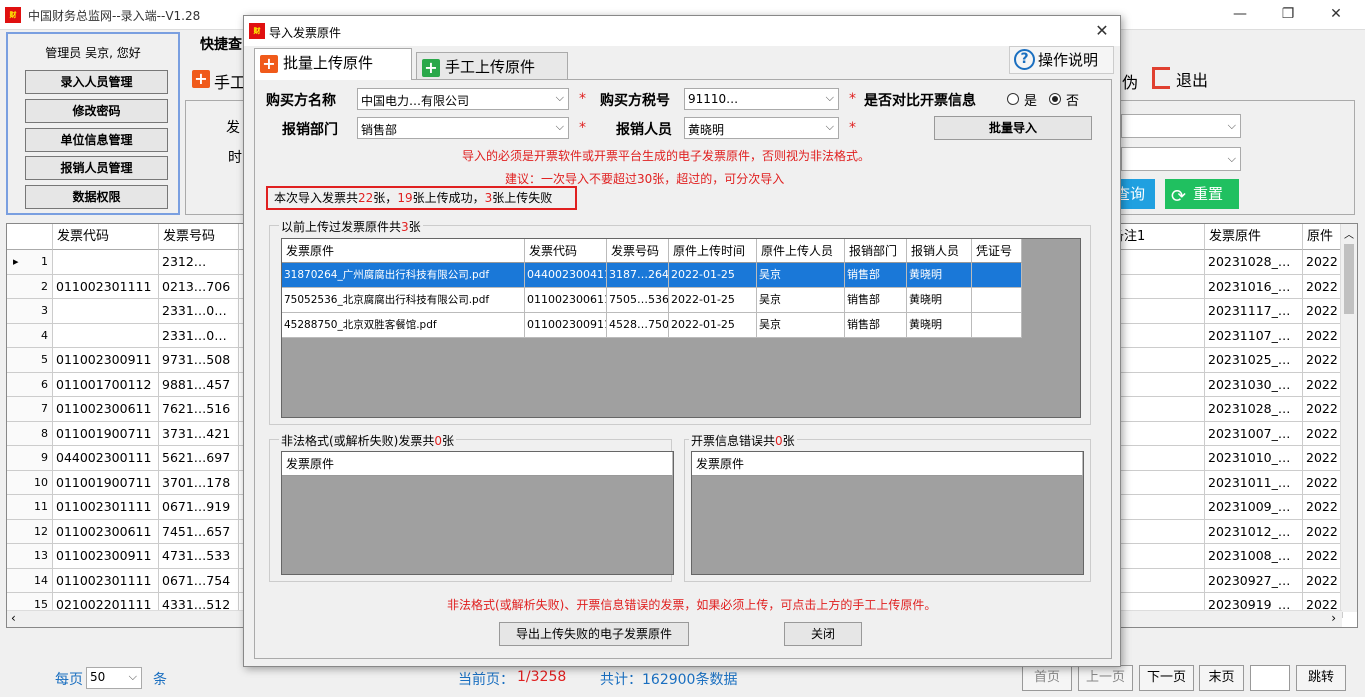 This screenshot has height=697, width=1365. Describe the element at coordinates (1156, 237) in the screenshot. I see `col-header-remark1: 备注1` at that location.